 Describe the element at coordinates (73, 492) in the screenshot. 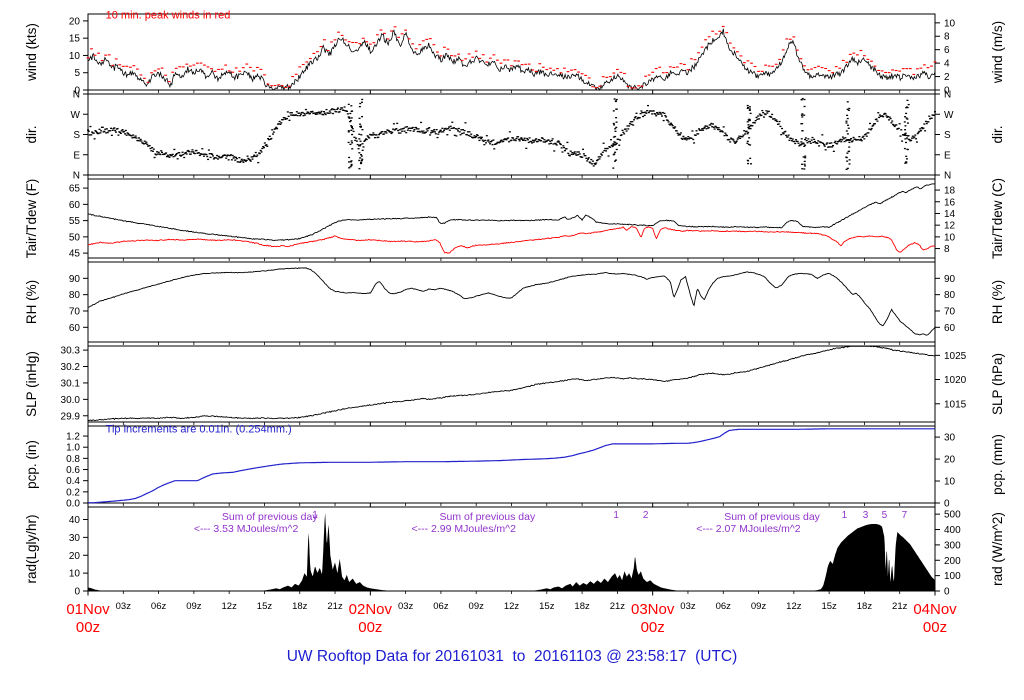

I see `svg-text: 0.2` at that location.